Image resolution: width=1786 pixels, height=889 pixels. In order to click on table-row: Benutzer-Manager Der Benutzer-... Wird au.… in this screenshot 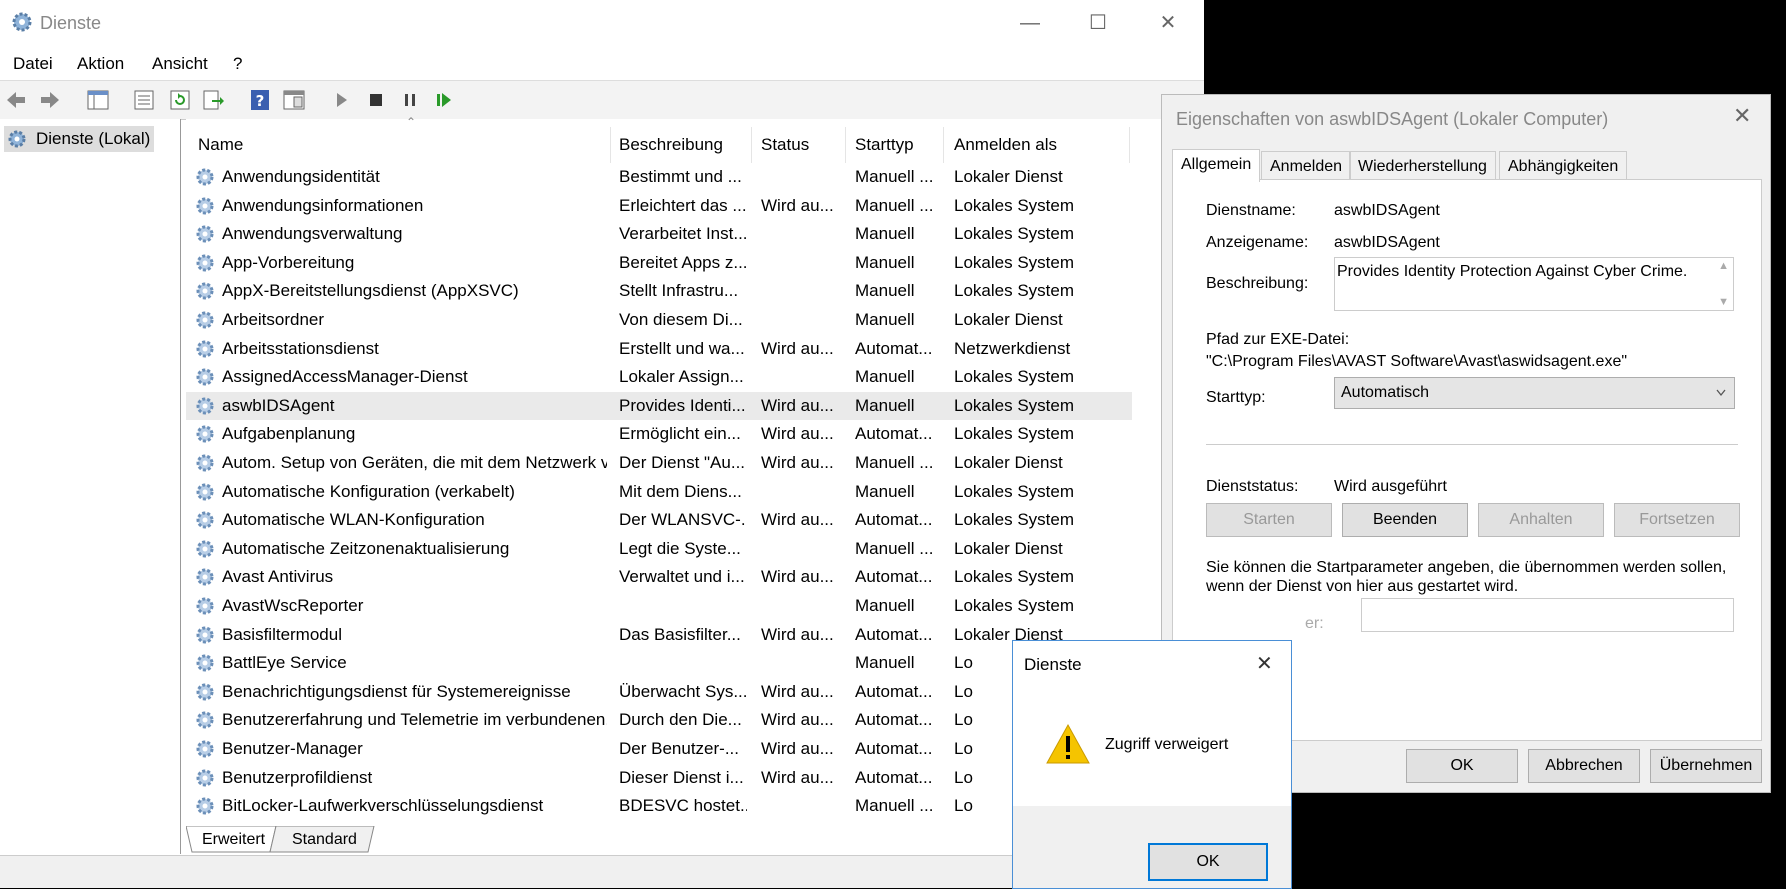, I will do `click(659, 749)`.